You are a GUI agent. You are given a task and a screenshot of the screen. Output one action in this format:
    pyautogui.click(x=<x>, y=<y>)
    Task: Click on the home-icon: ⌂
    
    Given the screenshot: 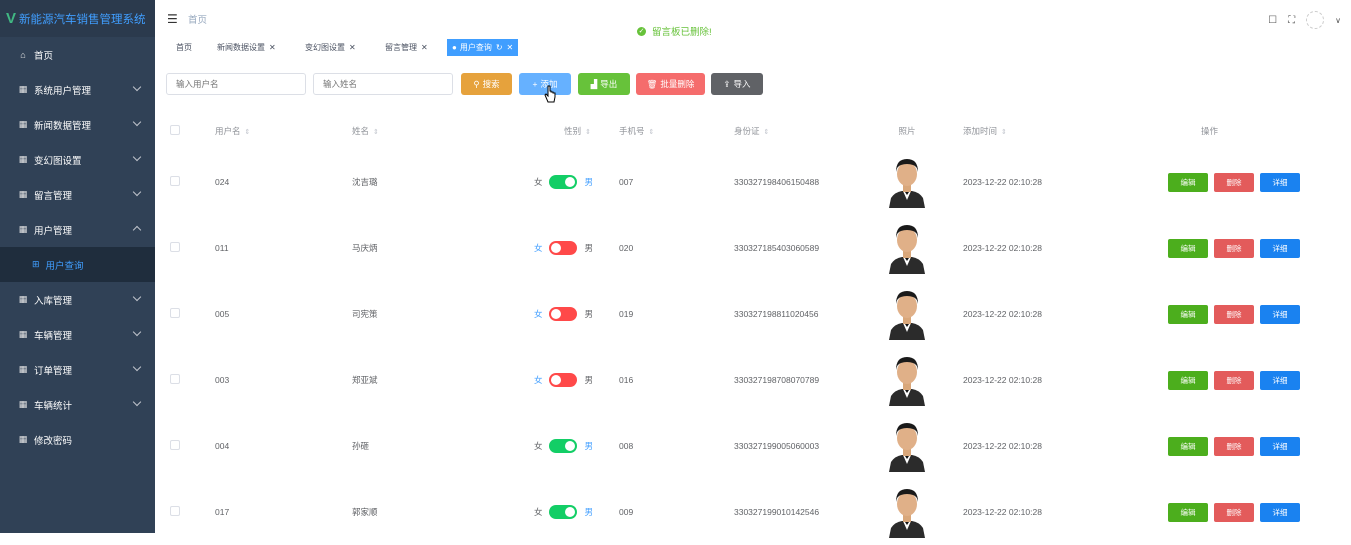 What is the action you would take?
    pyautogui.click(x=23, y=54)
    